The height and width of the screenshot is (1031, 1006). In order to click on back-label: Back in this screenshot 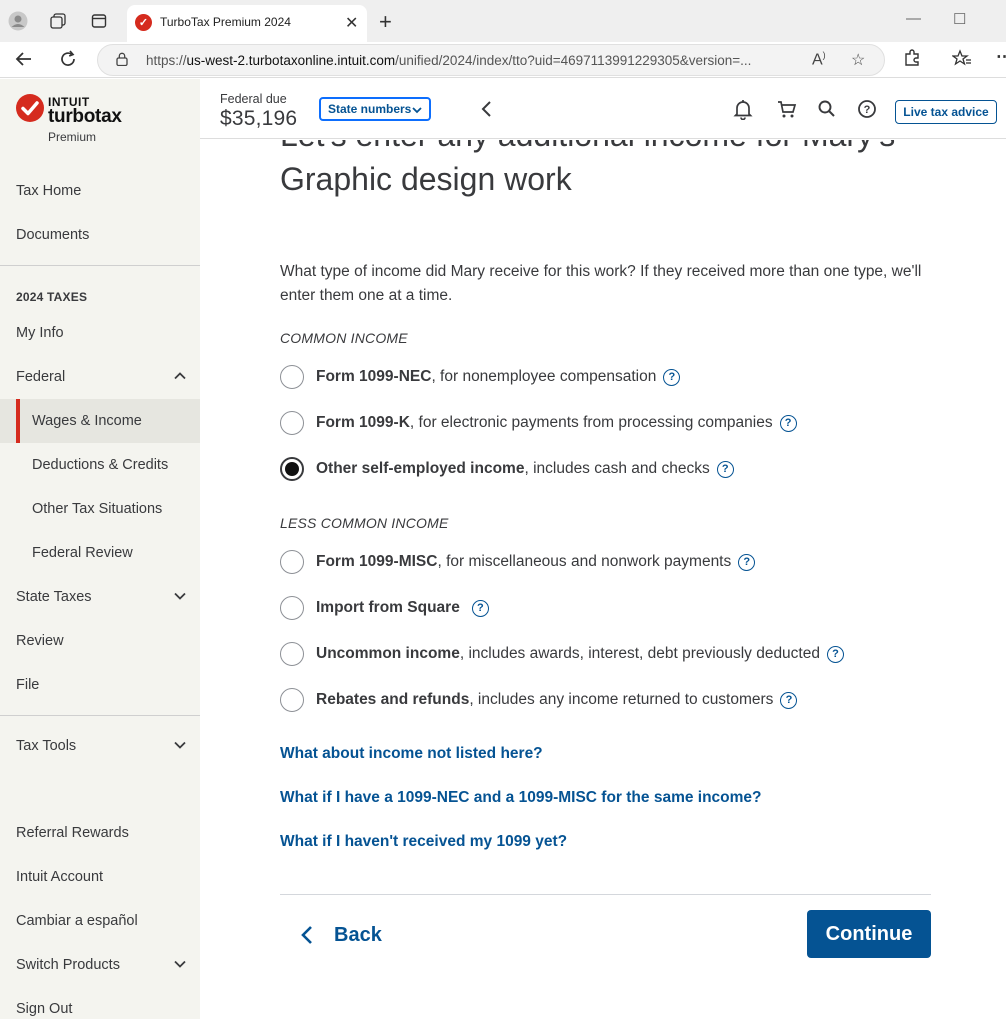, I will do `click(358, 934)`.